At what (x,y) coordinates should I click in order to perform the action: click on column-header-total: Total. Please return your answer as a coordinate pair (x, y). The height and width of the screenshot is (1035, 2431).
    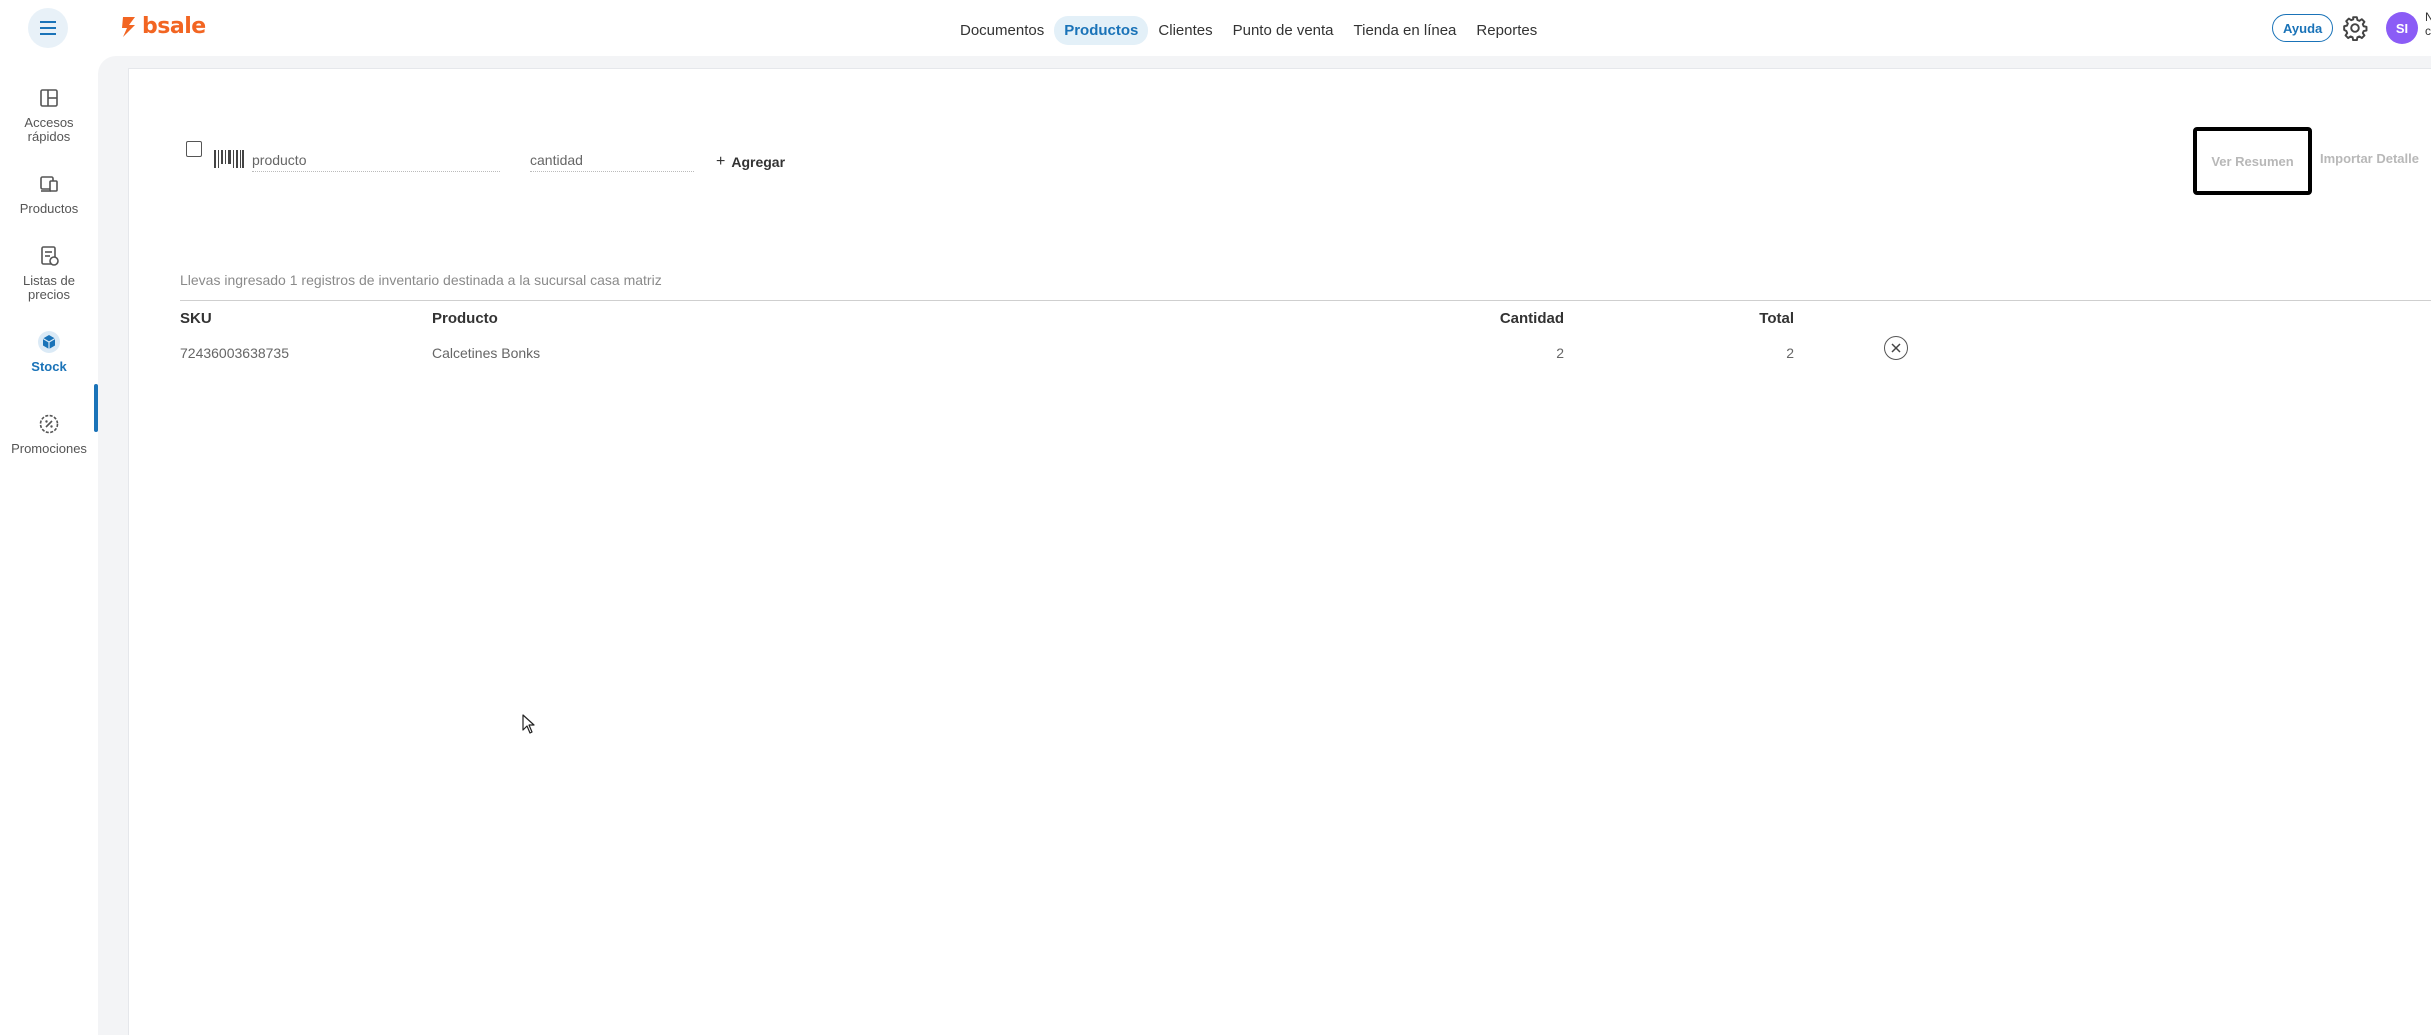
    Looking at the image, I should click on (1776, 318).